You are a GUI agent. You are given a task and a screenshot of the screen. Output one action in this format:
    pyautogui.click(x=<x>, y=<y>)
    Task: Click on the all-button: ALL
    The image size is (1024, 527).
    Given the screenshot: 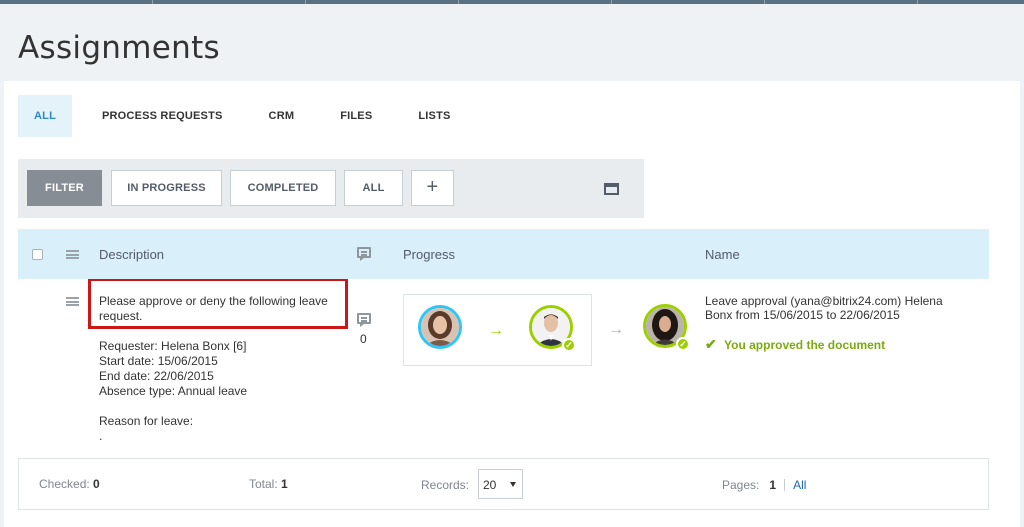 What is the action you would take?
    pyautogui.click(x=373, y=188)
    